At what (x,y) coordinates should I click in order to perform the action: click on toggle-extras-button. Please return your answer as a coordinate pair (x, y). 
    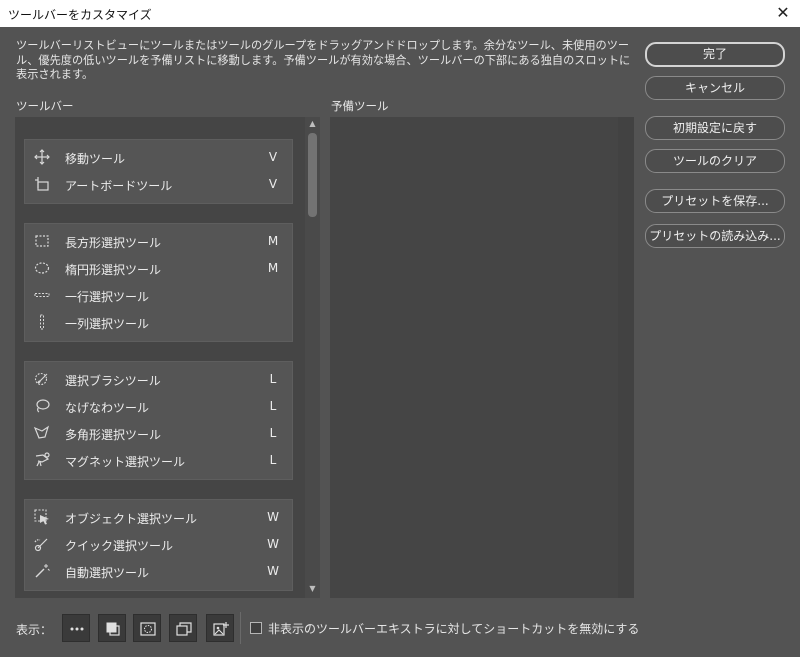
    Looking at the image, I should click on (76, 628).